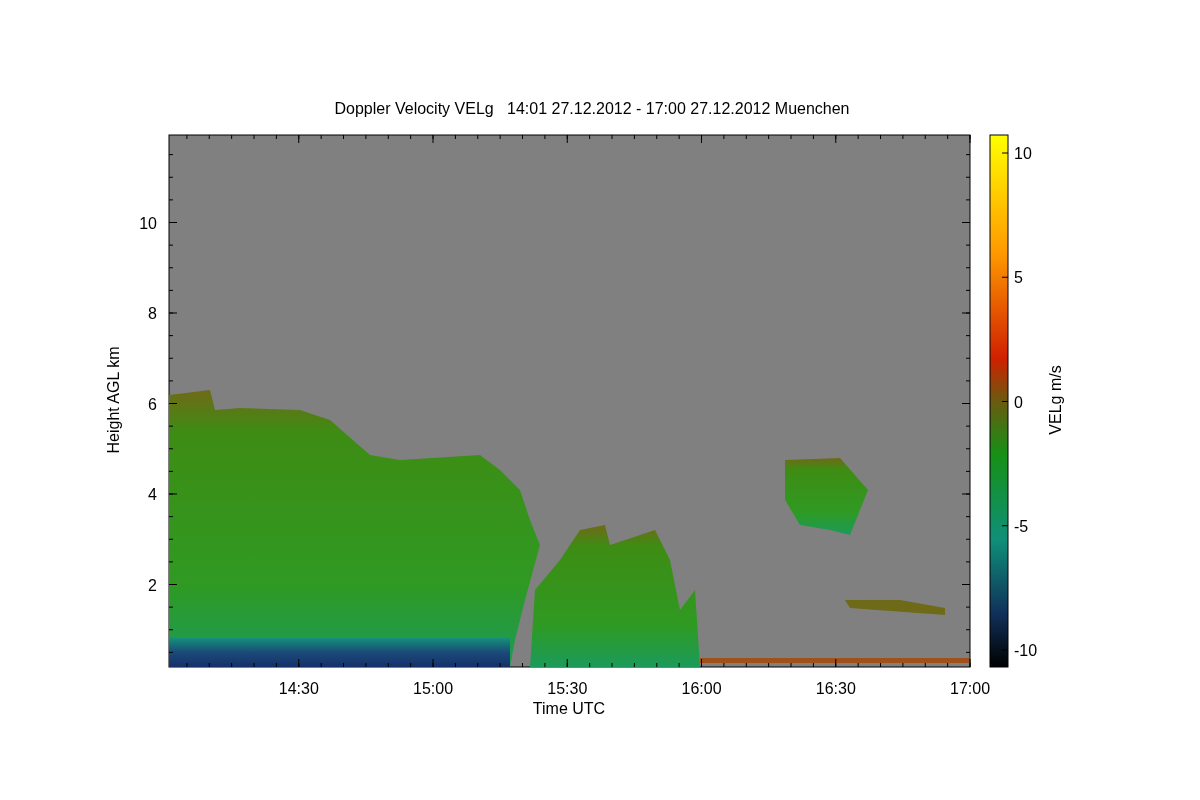  I want to click on colorbar-label: VELg m/s, so click(1055, 400).